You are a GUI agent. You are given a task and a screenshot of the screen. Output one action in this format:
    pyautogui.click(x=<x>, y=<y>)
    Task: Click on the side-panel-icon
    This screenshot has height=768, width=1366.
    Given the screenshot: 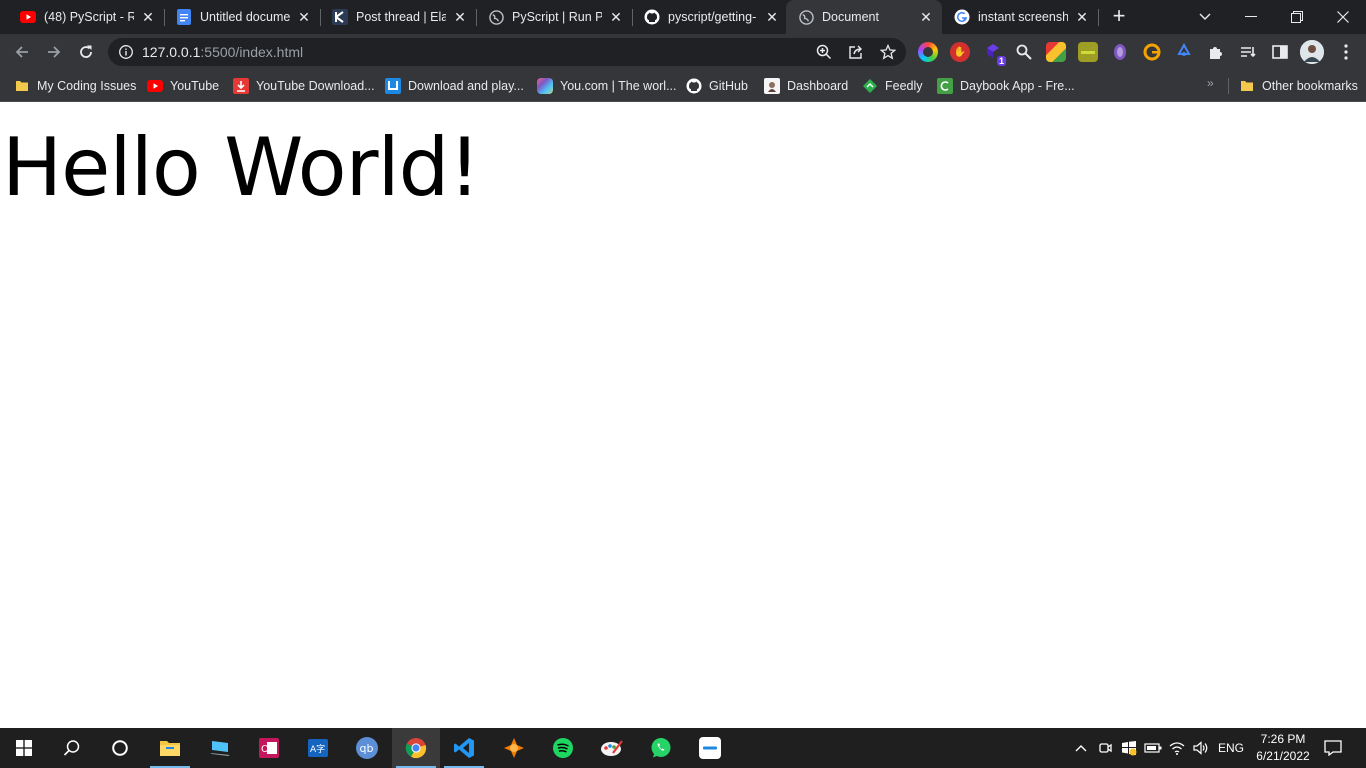 What is the action you would take?
    pyautogui.click(x=1280, y=52)
    